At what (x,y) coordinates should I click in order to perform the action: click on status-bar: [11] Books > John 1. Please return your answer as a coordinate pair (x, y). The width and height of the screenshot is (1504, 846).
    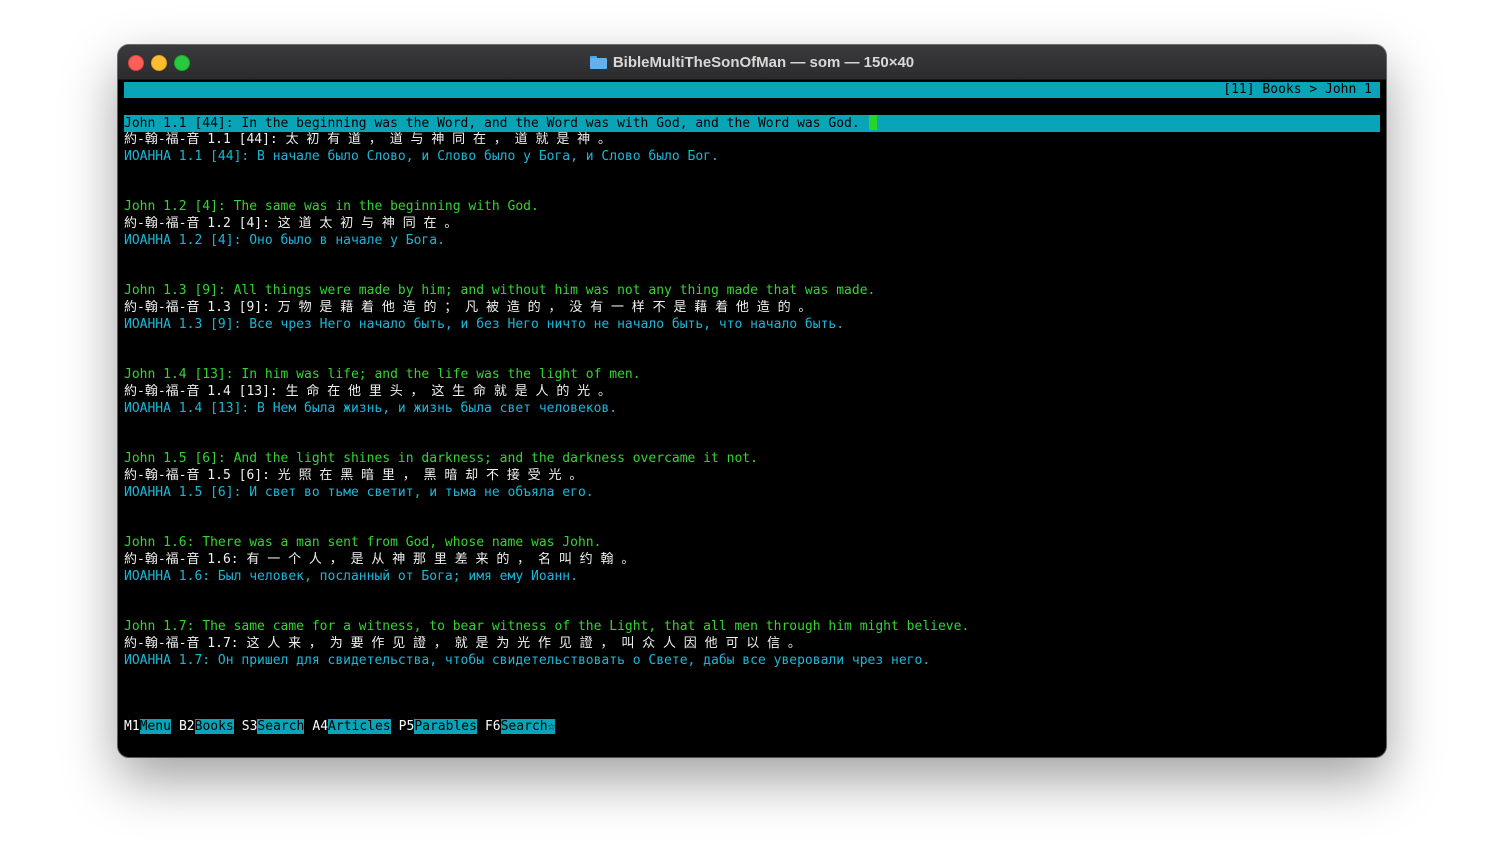
    Looking at the image, I should click on (752, 90).